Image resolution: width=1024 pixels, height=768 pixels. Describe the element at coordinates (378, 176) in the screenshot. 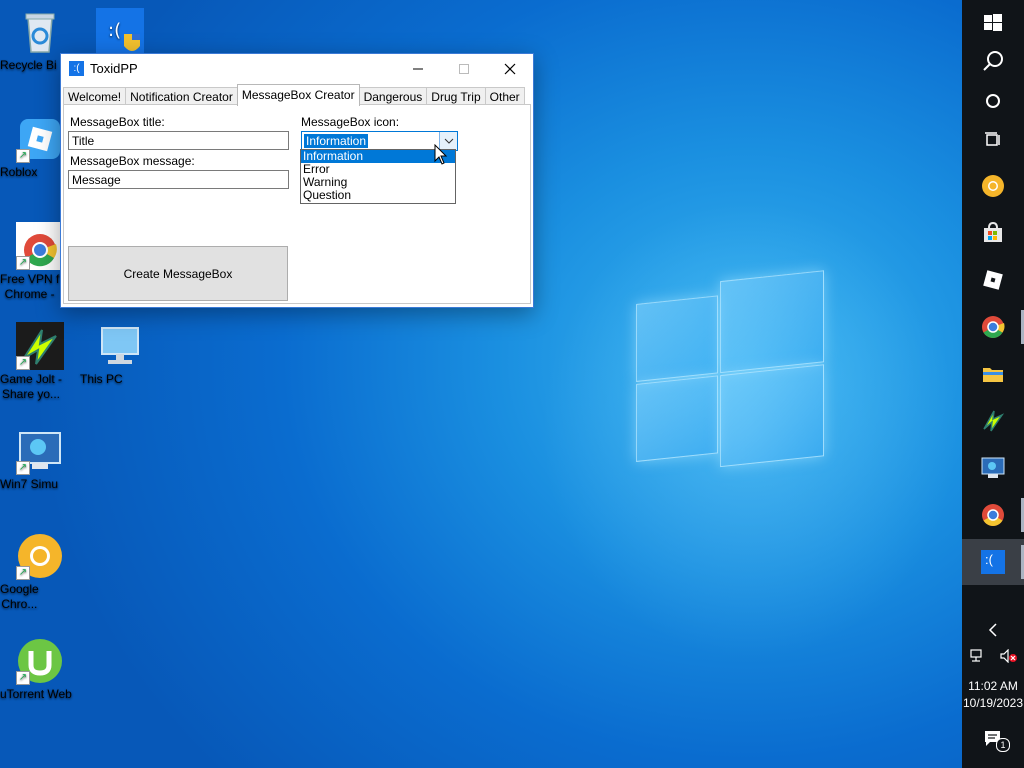

I see `icon-dropdown-list: Information Error Warning Question` at that location.